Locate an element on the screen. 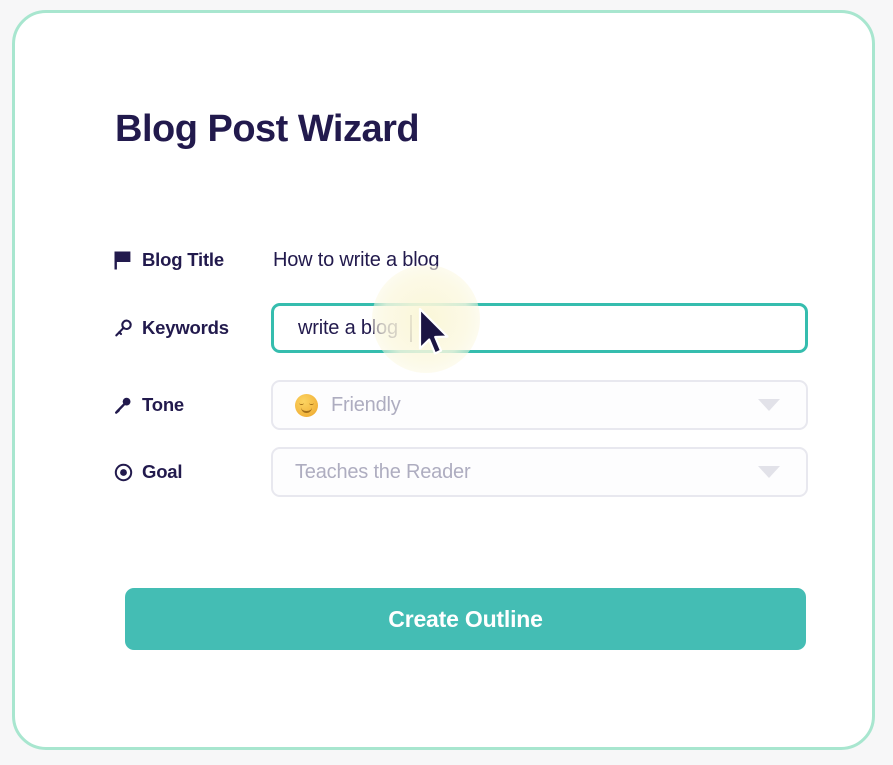 The width and height of the screenshot is (893, 765). page-title: Blog Post Wizard is located at coordinates (267, 129).